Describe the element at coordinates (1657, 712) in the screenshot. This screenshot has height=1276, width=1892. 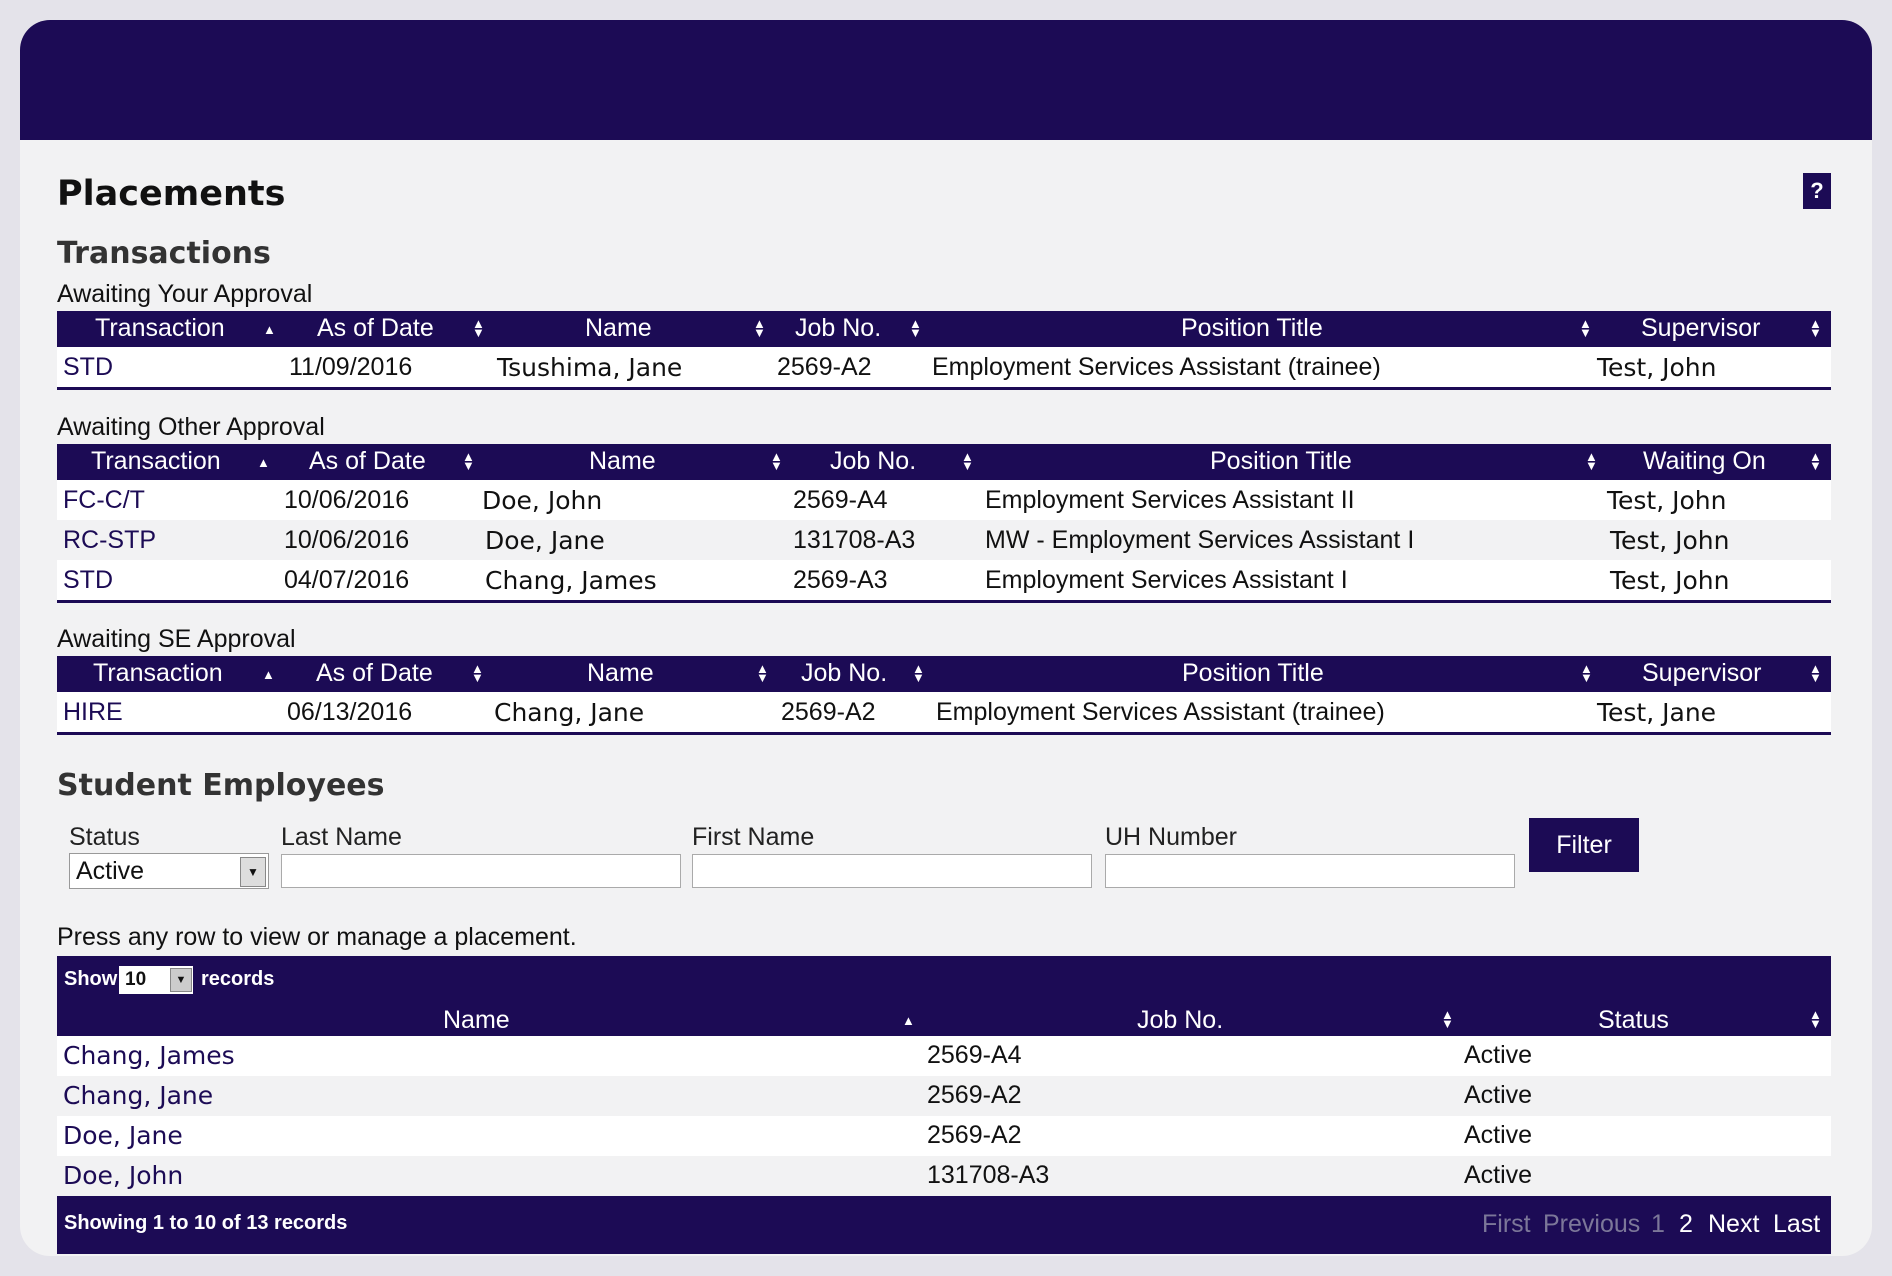
I see `cell-supervisor: Test, Jane` at that location.